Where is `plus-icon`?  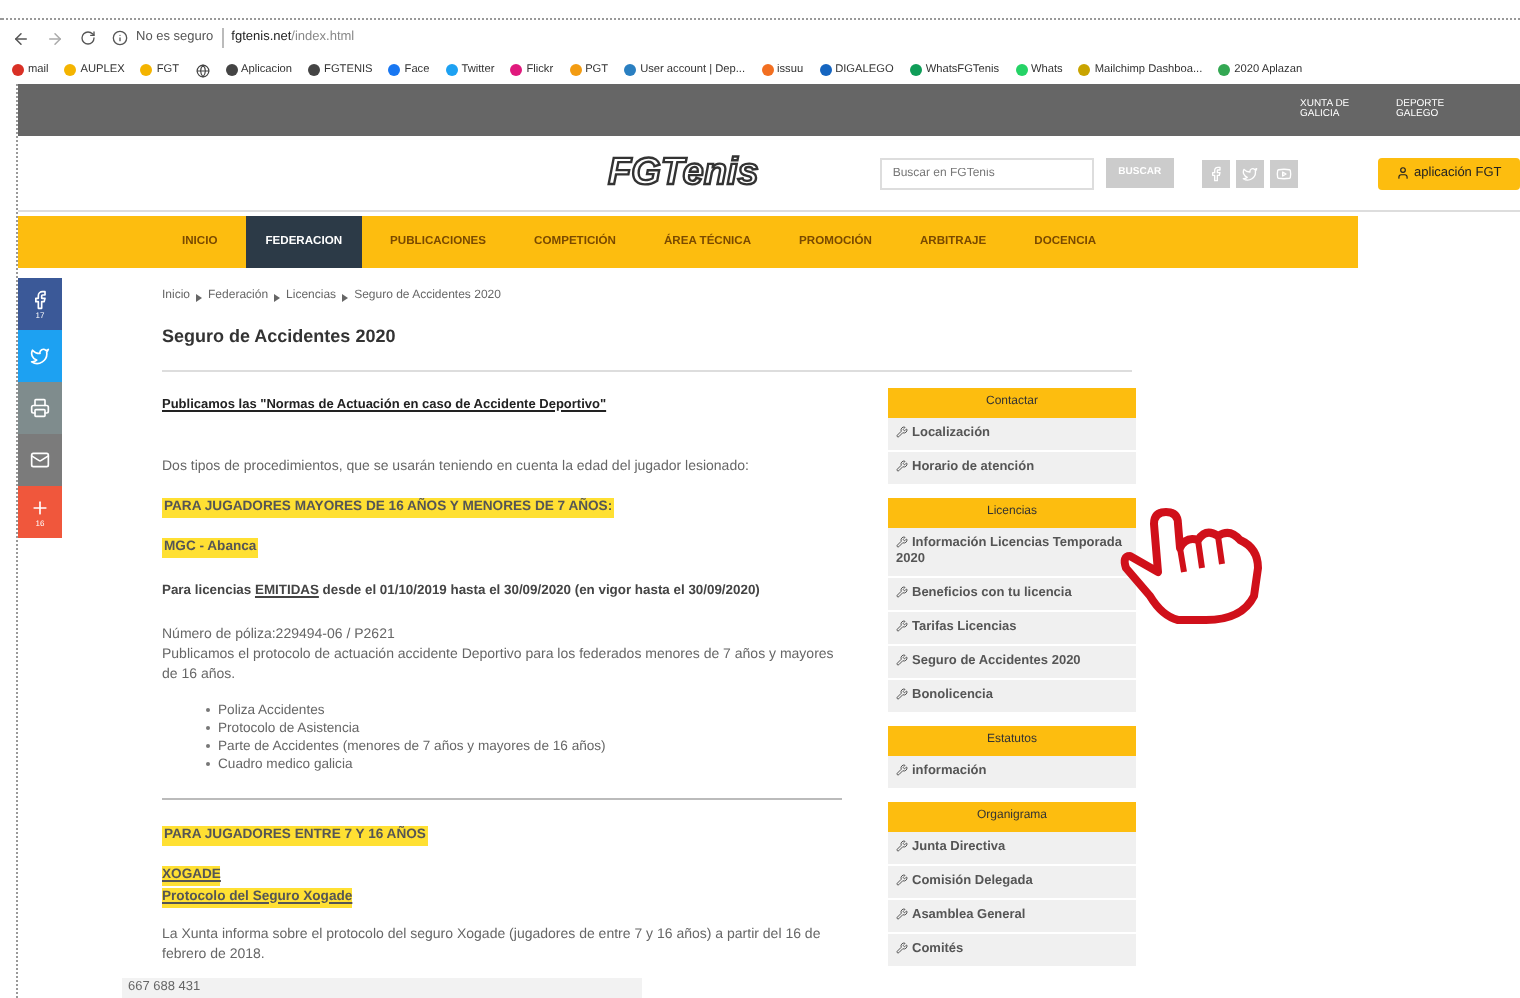
plus-icon is located at coordinates (40, 507).